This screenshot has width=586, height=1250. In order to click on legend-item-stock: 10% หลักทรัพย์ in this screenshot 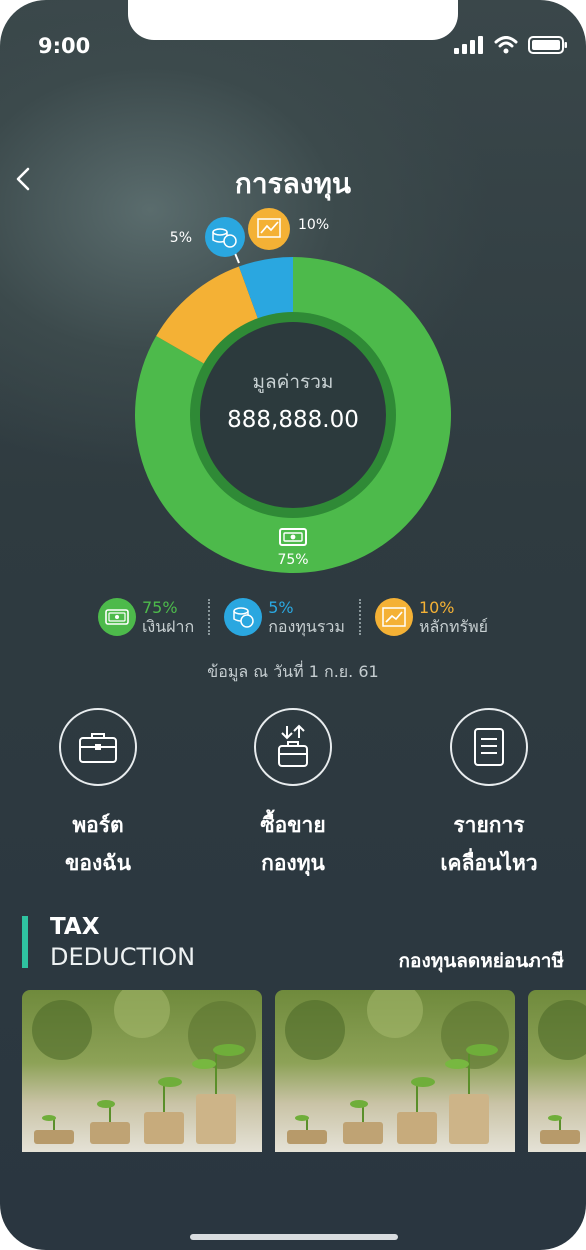, I will do `click(431, 617)`.